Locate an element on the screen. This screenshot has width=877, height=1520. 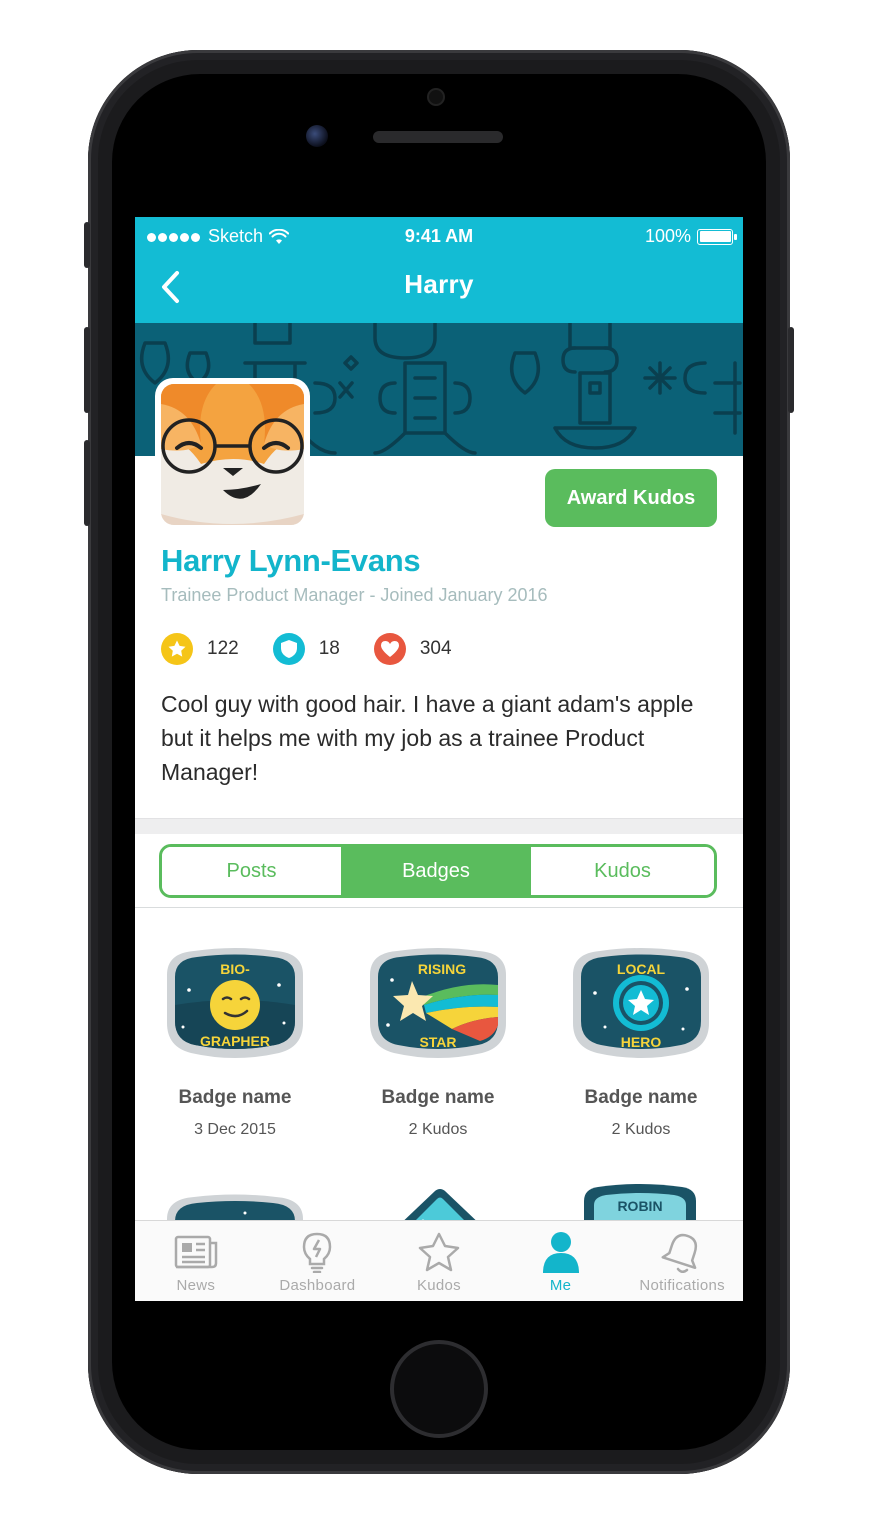
profile-stats: 122 18 304 is located at coordinates (323, 649).